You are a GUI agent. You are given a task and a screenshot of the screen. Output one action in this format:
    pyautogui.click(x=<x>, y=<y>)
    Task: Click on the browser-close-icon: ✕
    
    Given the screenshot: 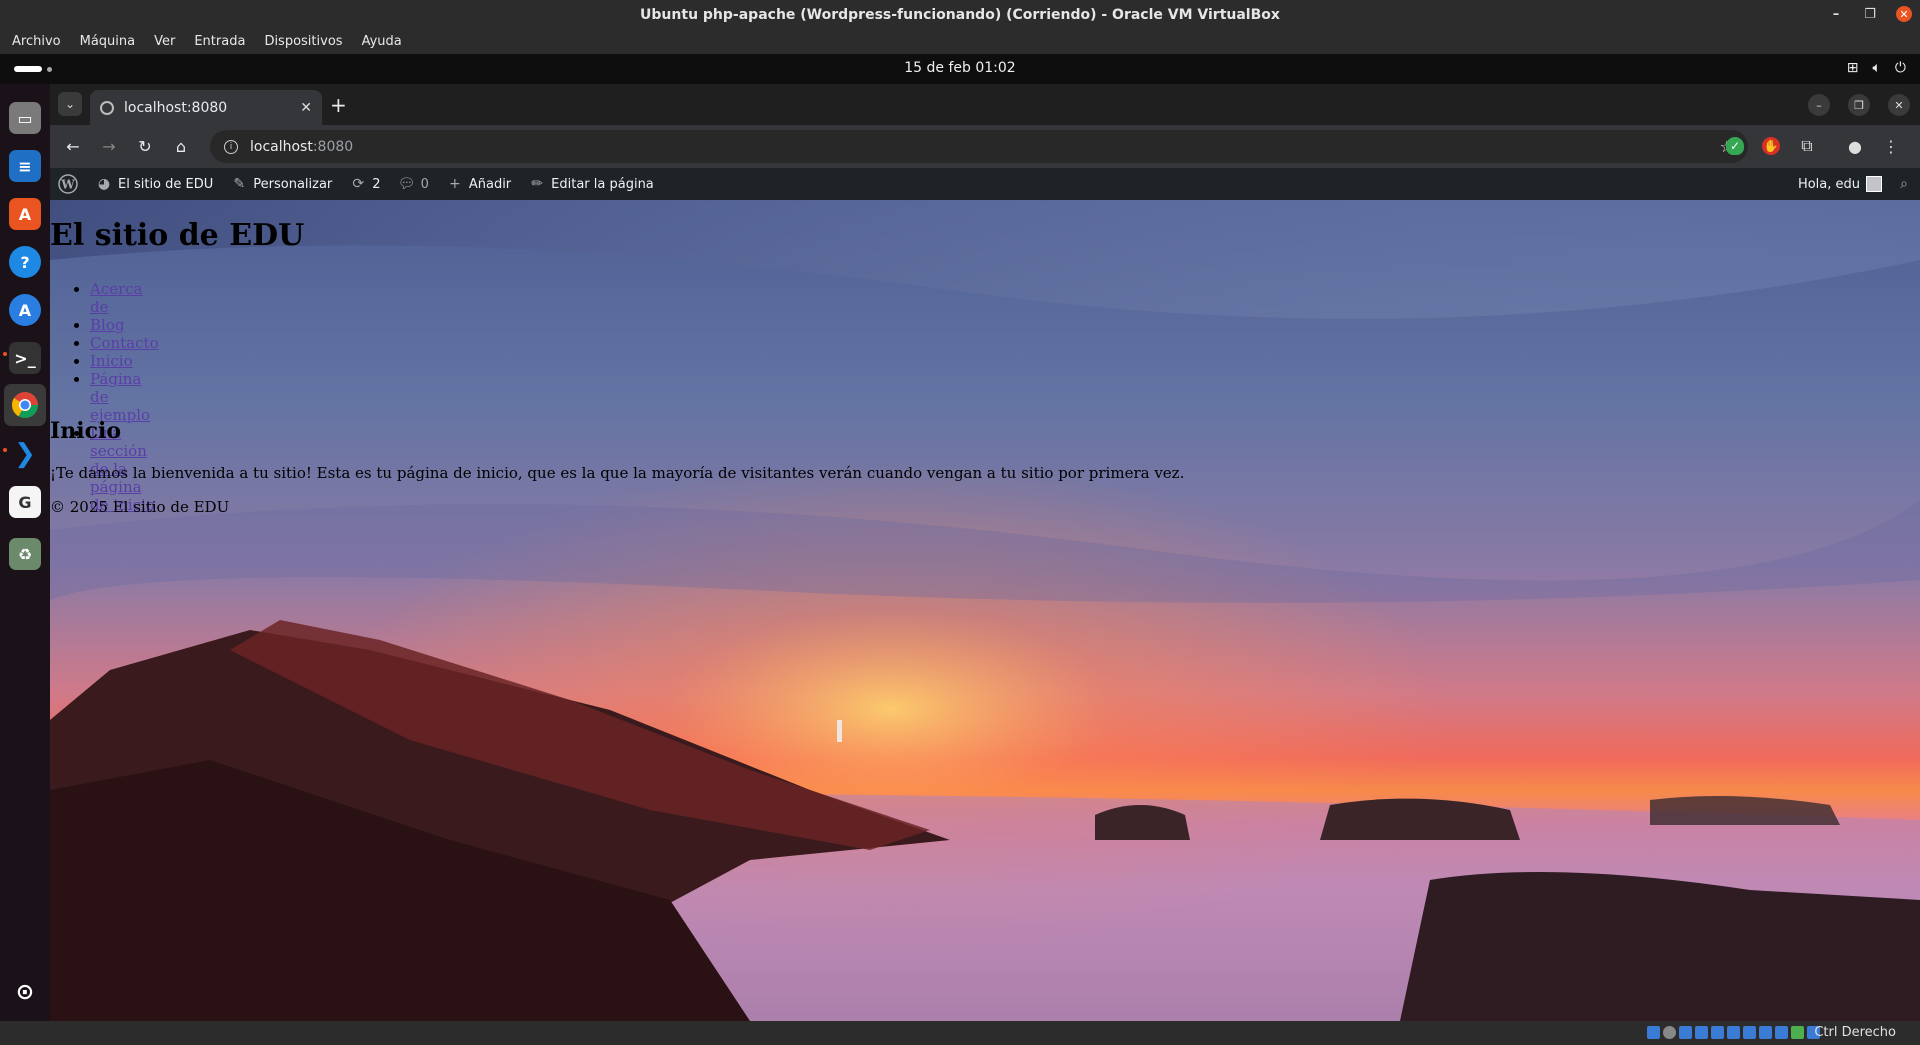 What is the action you would take?
    pyautogui.click(x=1899, y=105)
    